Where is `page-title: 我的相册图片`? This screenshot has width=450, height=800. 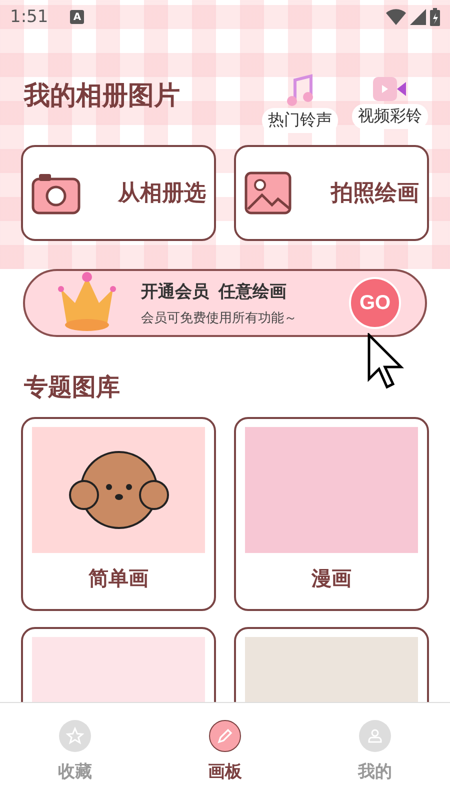 page-title: 我的相册图片 is located at coordinates (102, 96).